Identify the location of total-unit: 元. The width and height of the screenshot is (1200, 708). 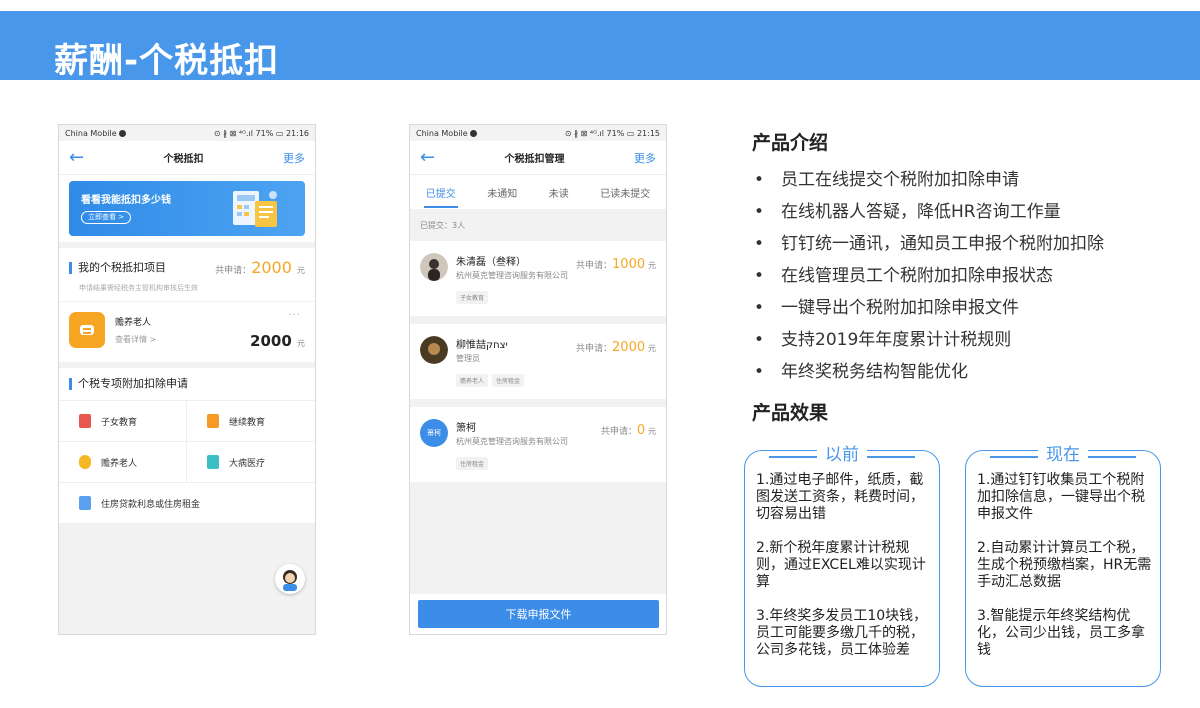
(301, 270).